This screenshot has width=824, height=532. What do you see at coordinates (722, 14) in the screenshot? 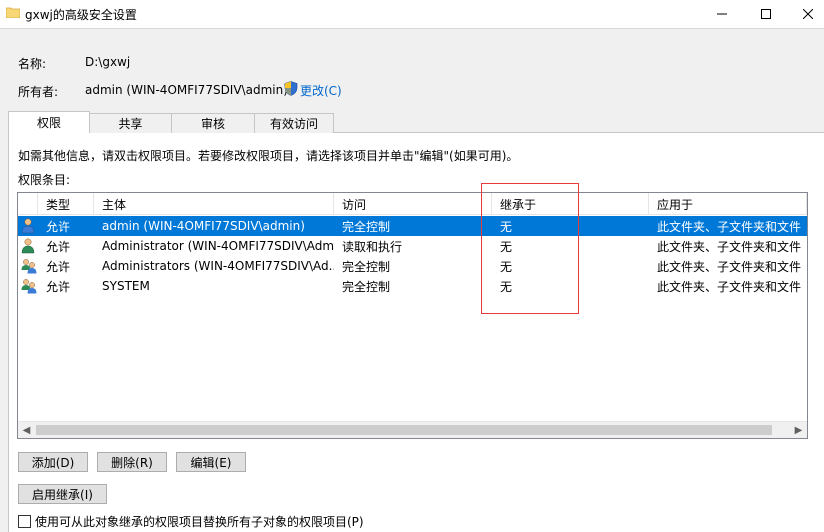
I see `minimize-button` at bounding box center [722, 14].